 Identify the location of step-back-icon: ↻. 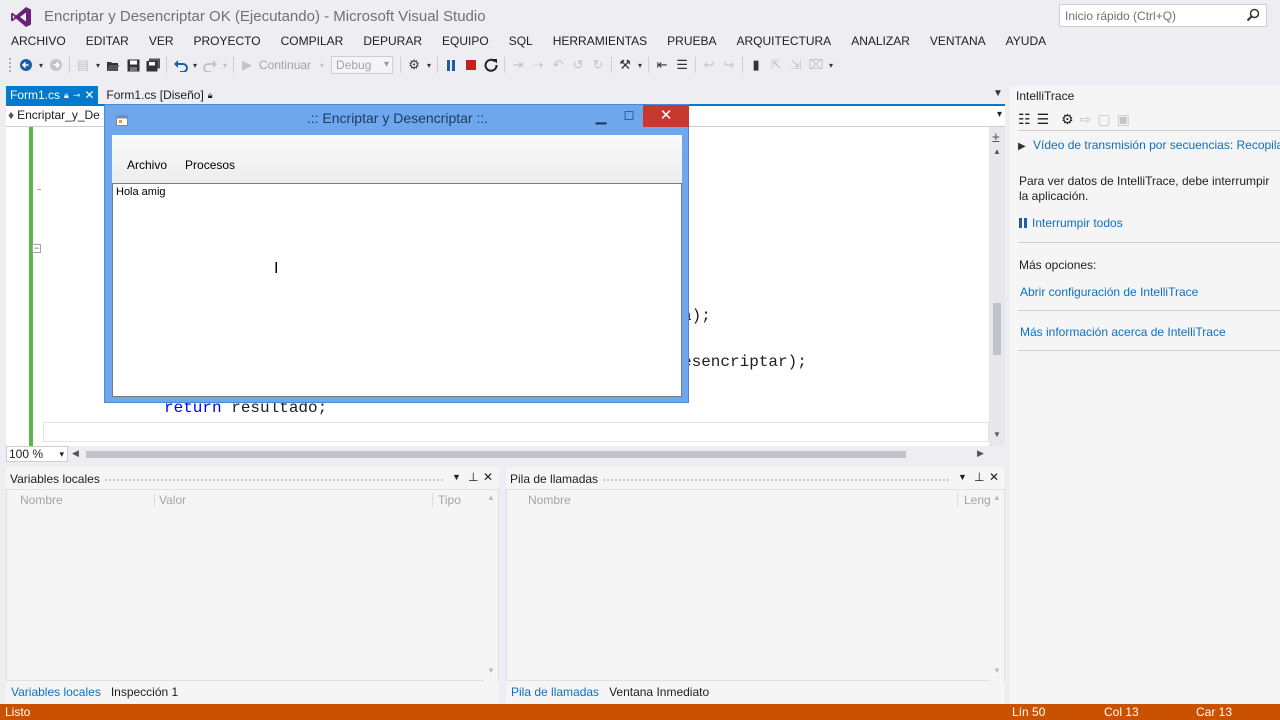
(598, 65).